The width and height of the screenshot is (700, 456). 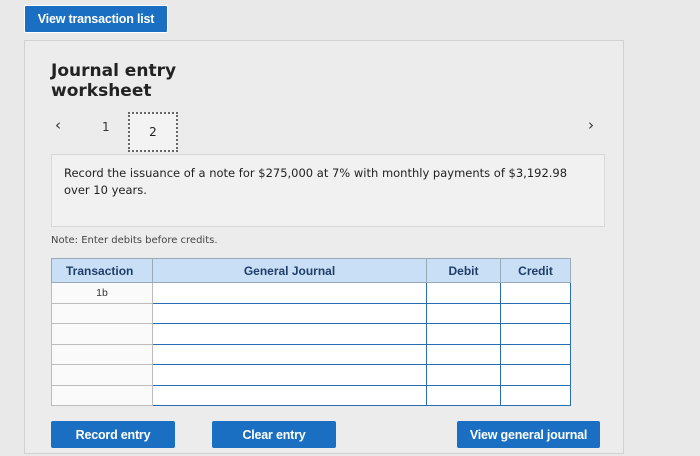 I want to click on header-credit: Credit, so click(x=535, y=270).